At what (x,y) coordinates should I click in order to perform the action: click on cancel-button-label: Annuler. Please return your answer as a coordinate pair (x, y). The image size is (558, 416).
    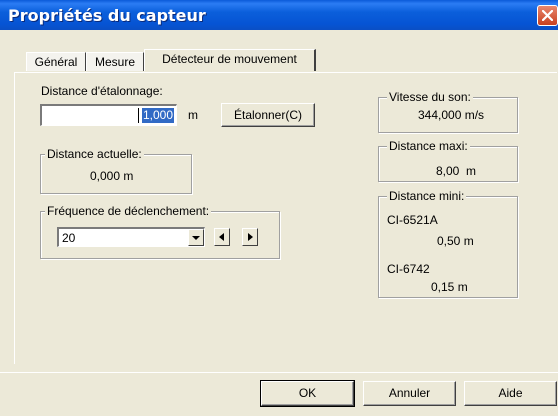
    Looking at the image, I should click on (409, 393).